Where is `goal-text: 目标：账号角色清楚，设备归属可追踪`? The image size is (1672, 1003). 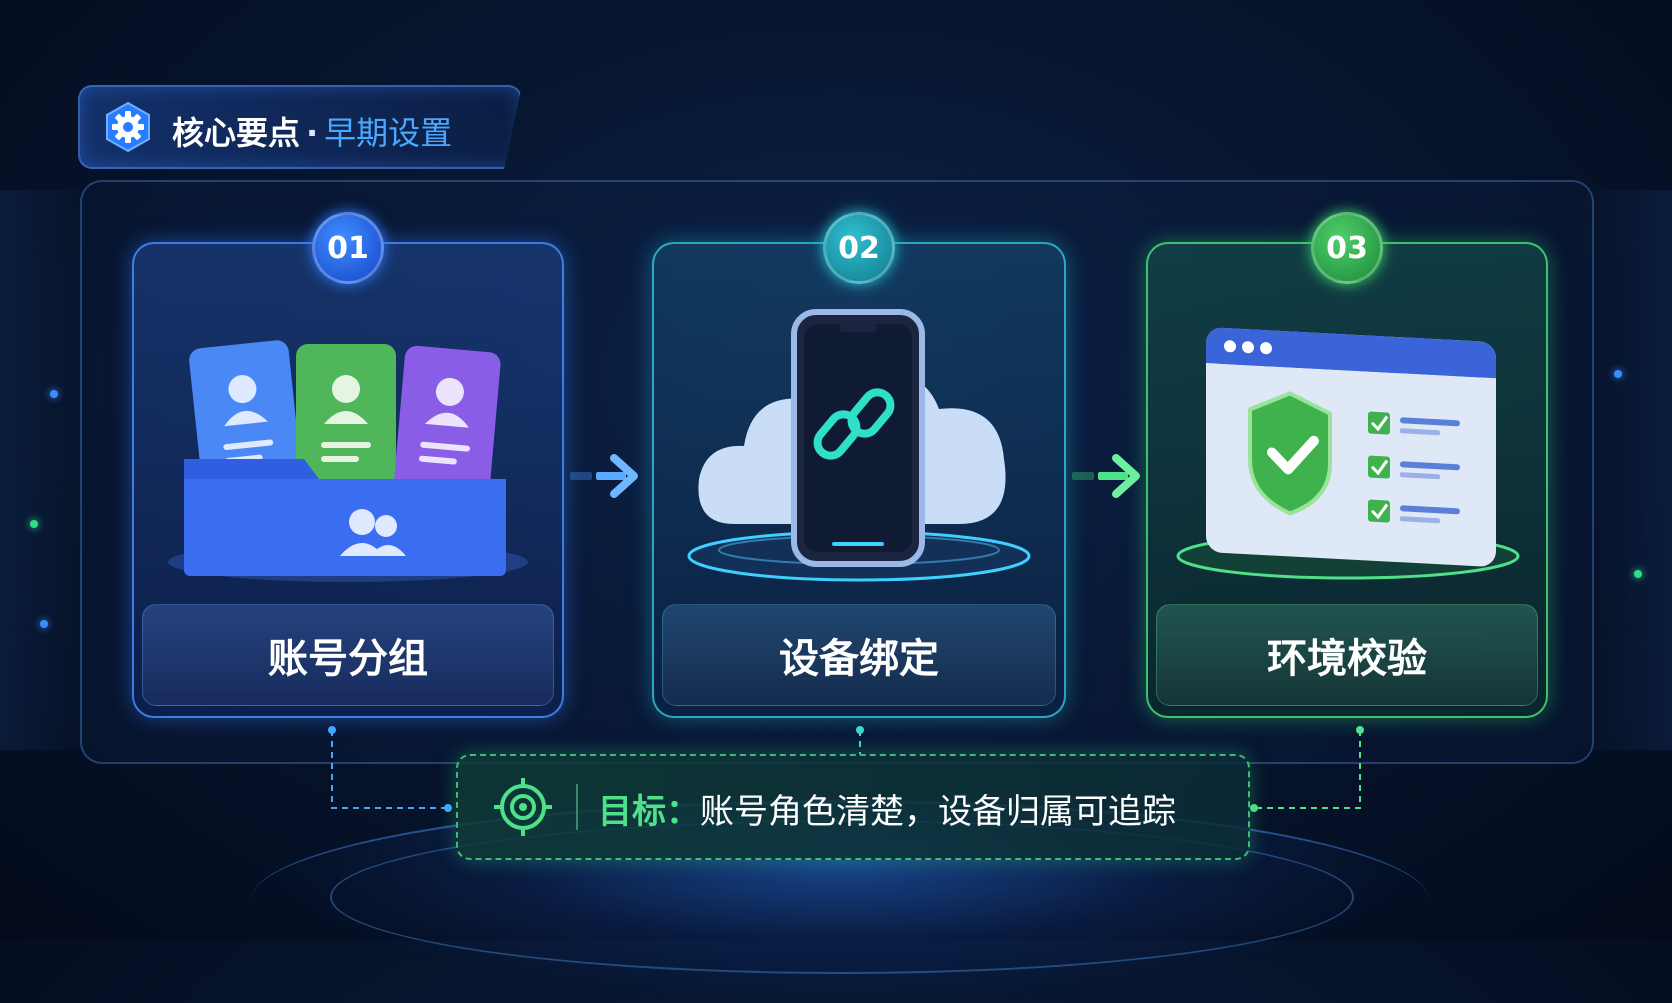 goal-text: 目标：账号角色清楚，设备归属可追踪 is located at coordinates (887, 808).